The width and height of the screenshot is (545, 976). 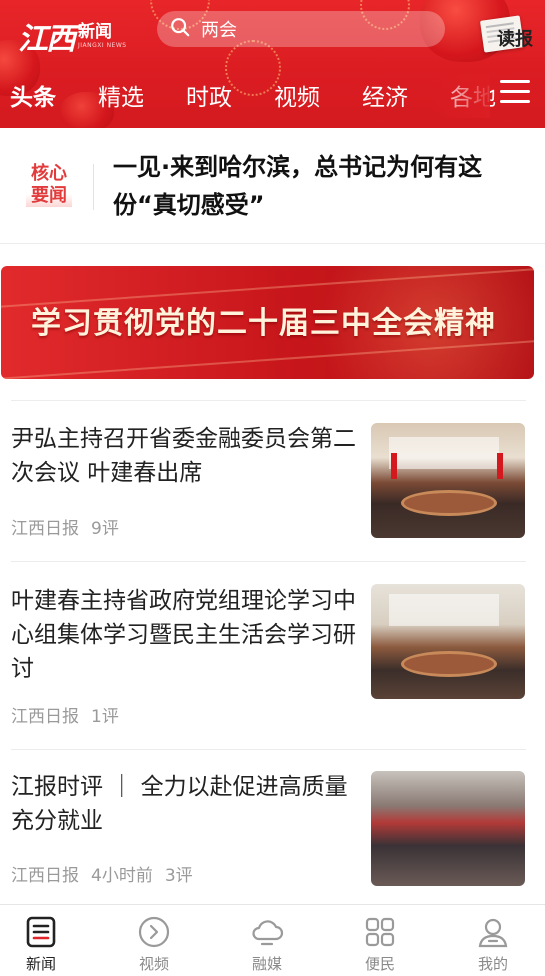 What do you see at coordinates (105, 717) in the screenshot?
I see `news-comments: 1评` at bounding box center [105, 717].